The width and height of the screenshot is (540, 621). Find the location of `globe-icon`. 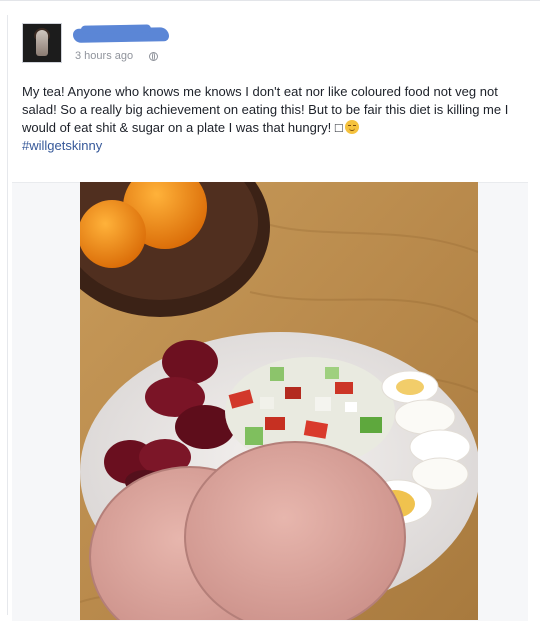

globe-icon is located at coordinates (153, 56).